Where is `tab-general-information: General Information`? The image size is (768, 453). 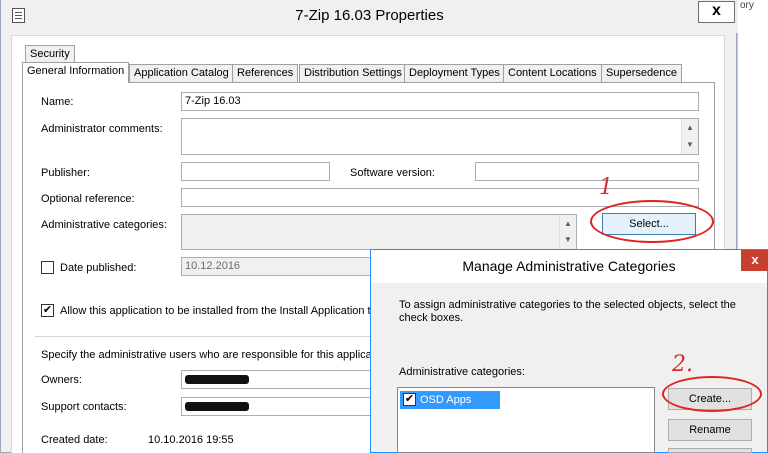
tab-general-information: General Information is located at coordinates (76, 72).